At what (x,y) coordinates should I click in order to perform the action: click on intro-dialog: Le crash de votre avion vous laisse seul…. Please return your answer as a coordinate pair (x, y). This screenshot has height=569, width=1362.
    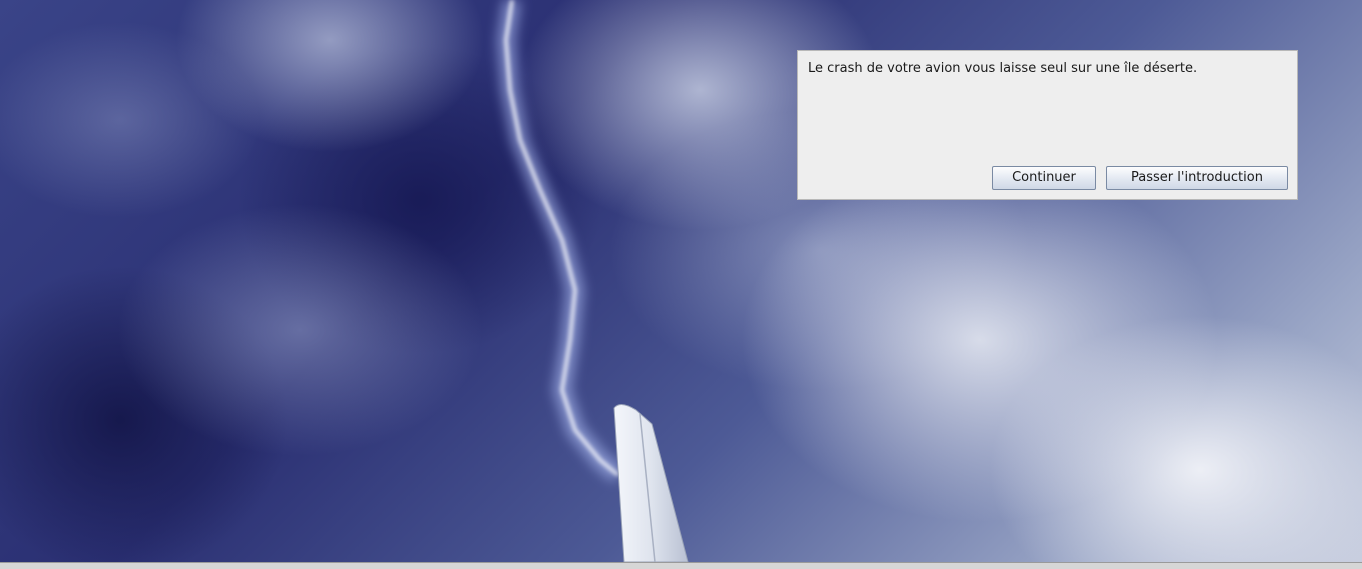
    Looking at the image, I should click on (1047, 125).